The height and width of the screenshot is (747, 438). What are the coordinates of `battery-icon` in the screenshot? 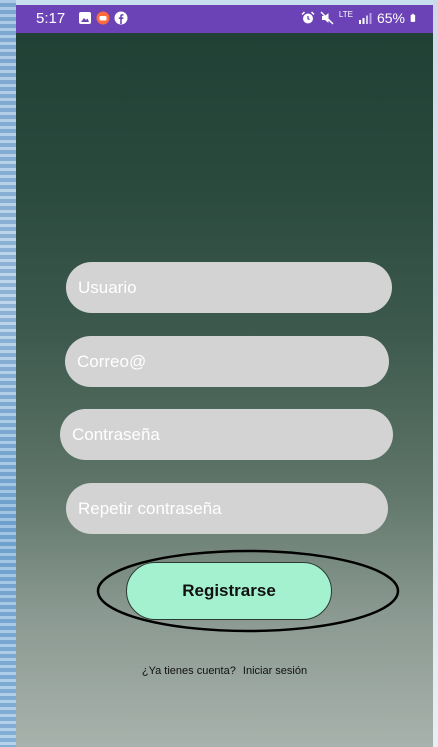 It's located at (413, 17).